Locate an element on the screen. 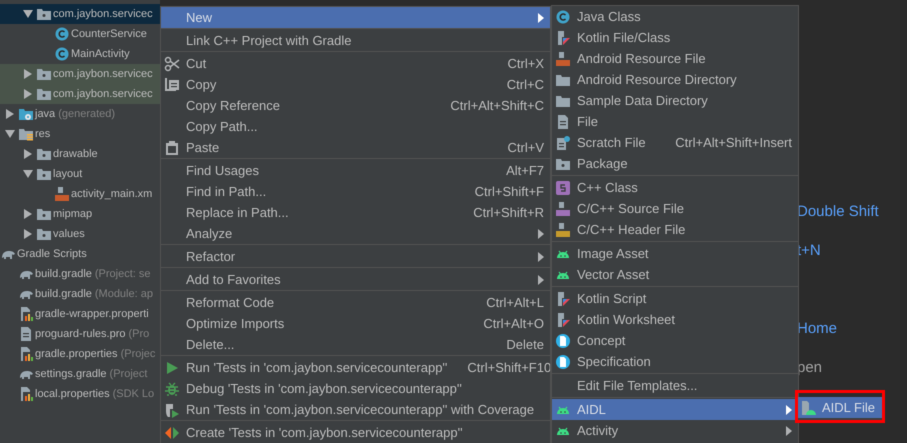 The width and height of the screenshot is (907, 443). scissors-icon is located at coordinates (172, 64).